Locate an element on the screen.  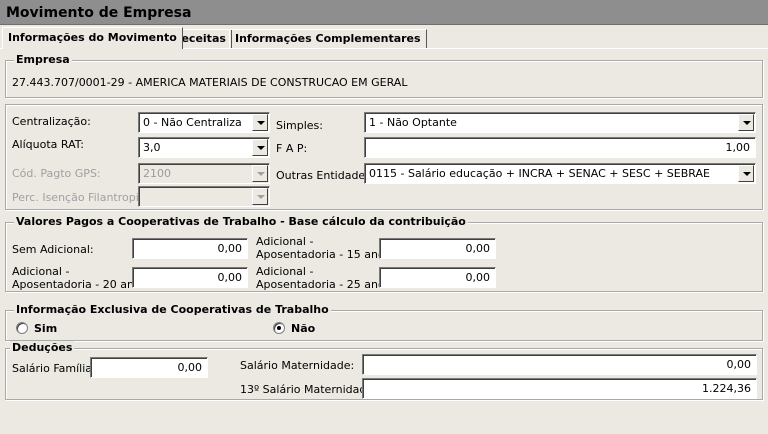
salario-familia-label: Salário Família: is located at coordinates (54, 368).